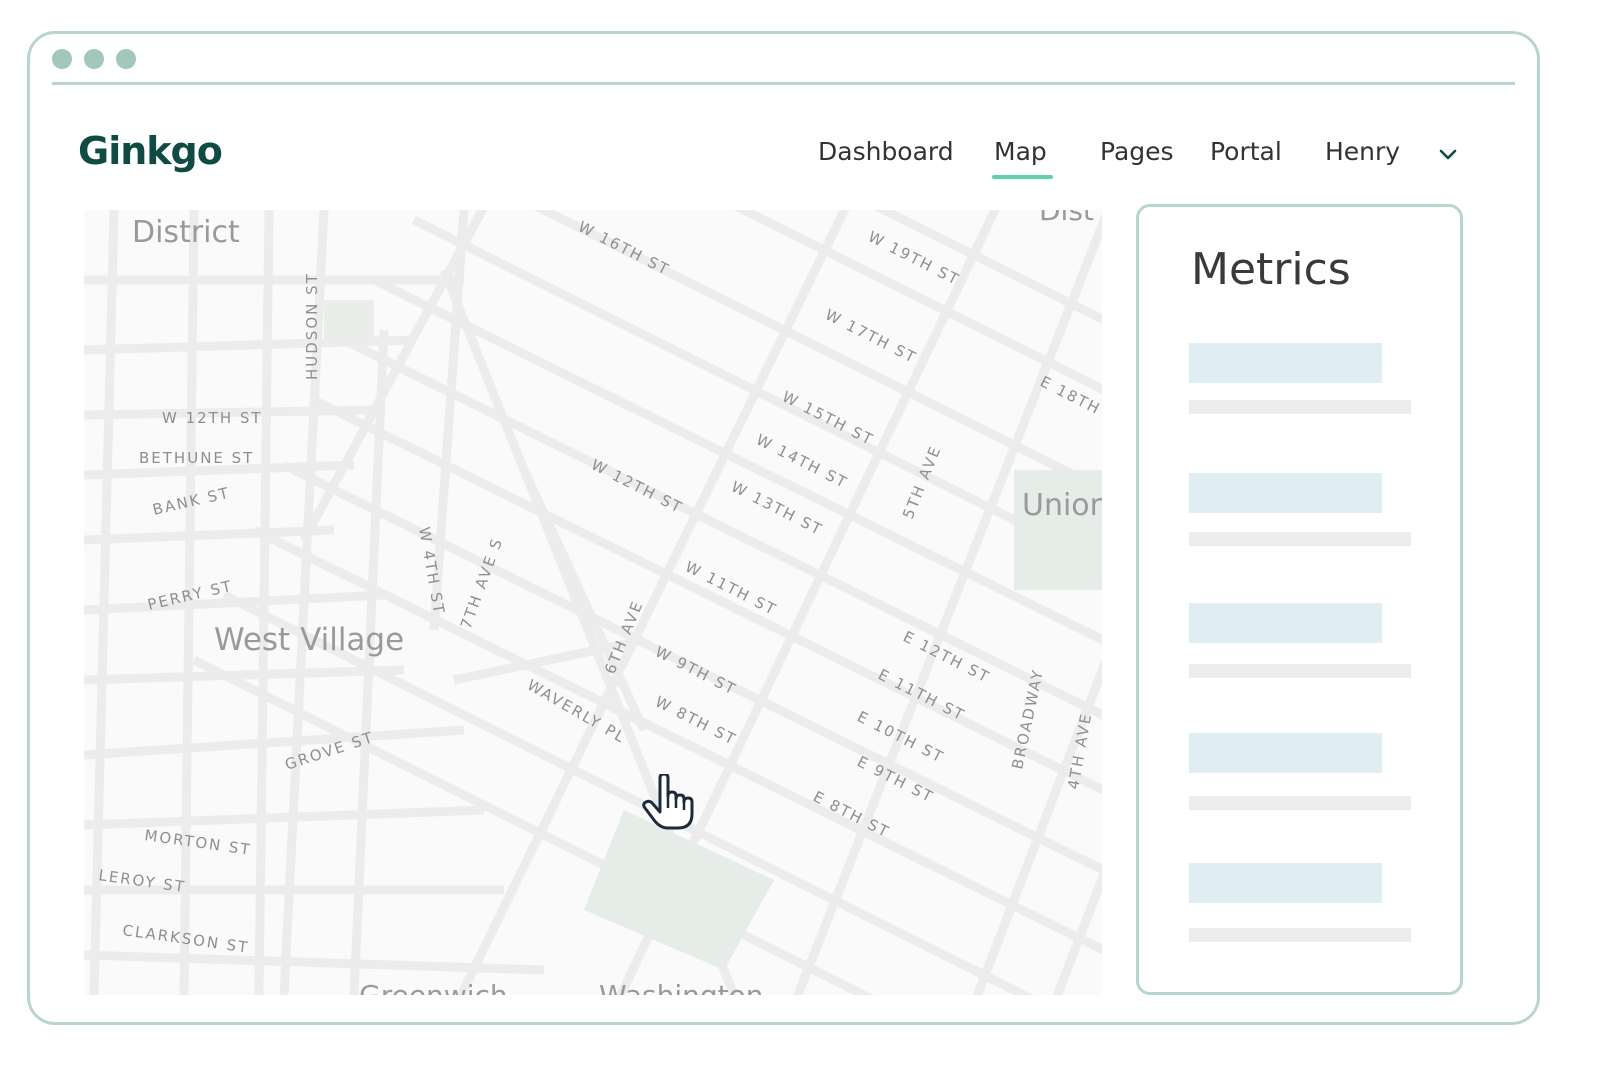 The image size is (1600, 1080). Describe the element at coordinates (312, 326) in the screenshot. I see `street-label: HUDSON ST` at that location.